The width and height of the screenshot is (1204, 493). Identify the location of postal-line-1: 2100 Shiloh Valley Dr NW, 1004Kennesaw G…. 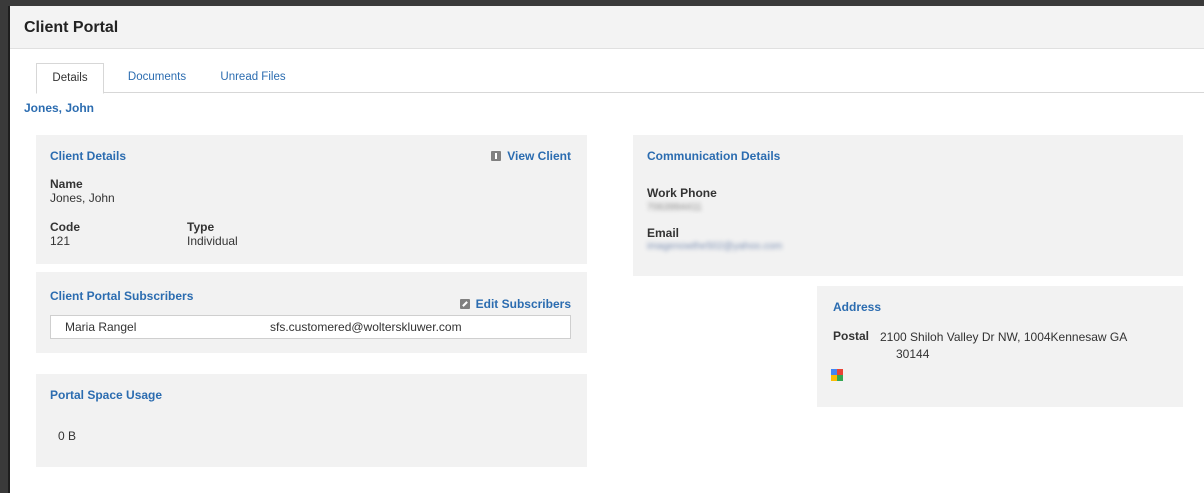
(1004, 337).